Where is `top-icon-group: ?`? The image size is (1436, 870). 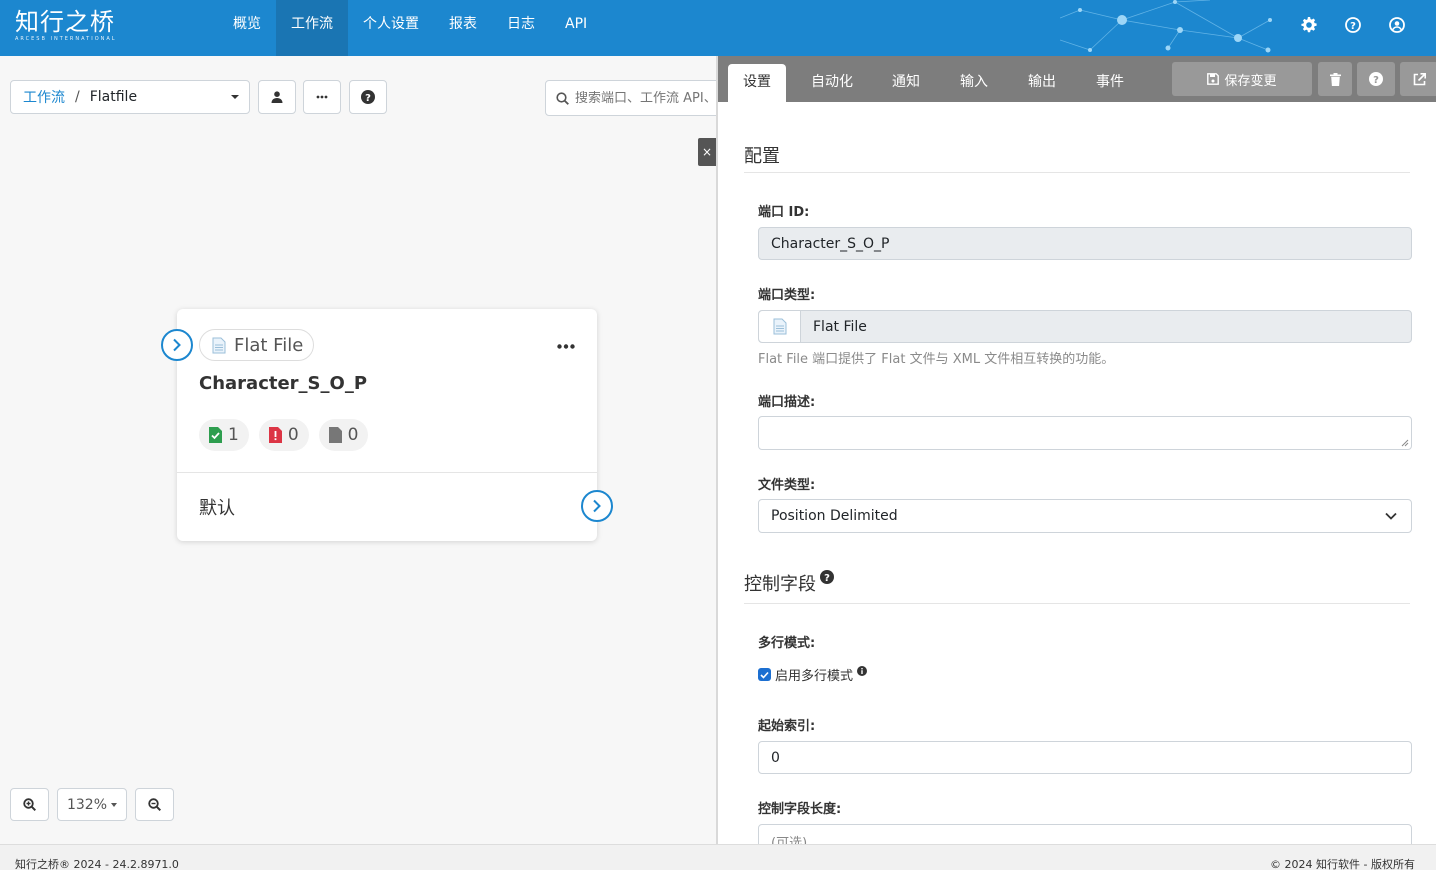
top-icon-group: ? is located at coordinates (1353, 25).